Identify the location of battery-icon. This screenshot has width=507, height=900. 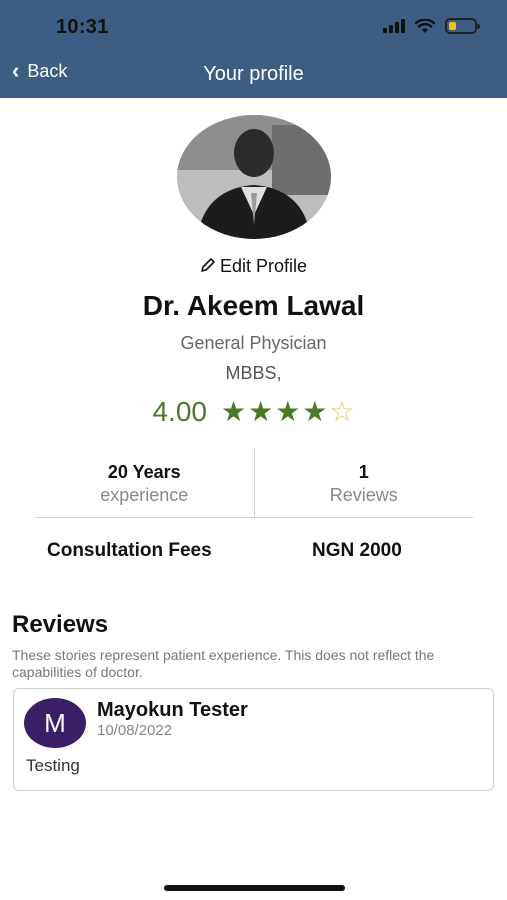
(462, 26).